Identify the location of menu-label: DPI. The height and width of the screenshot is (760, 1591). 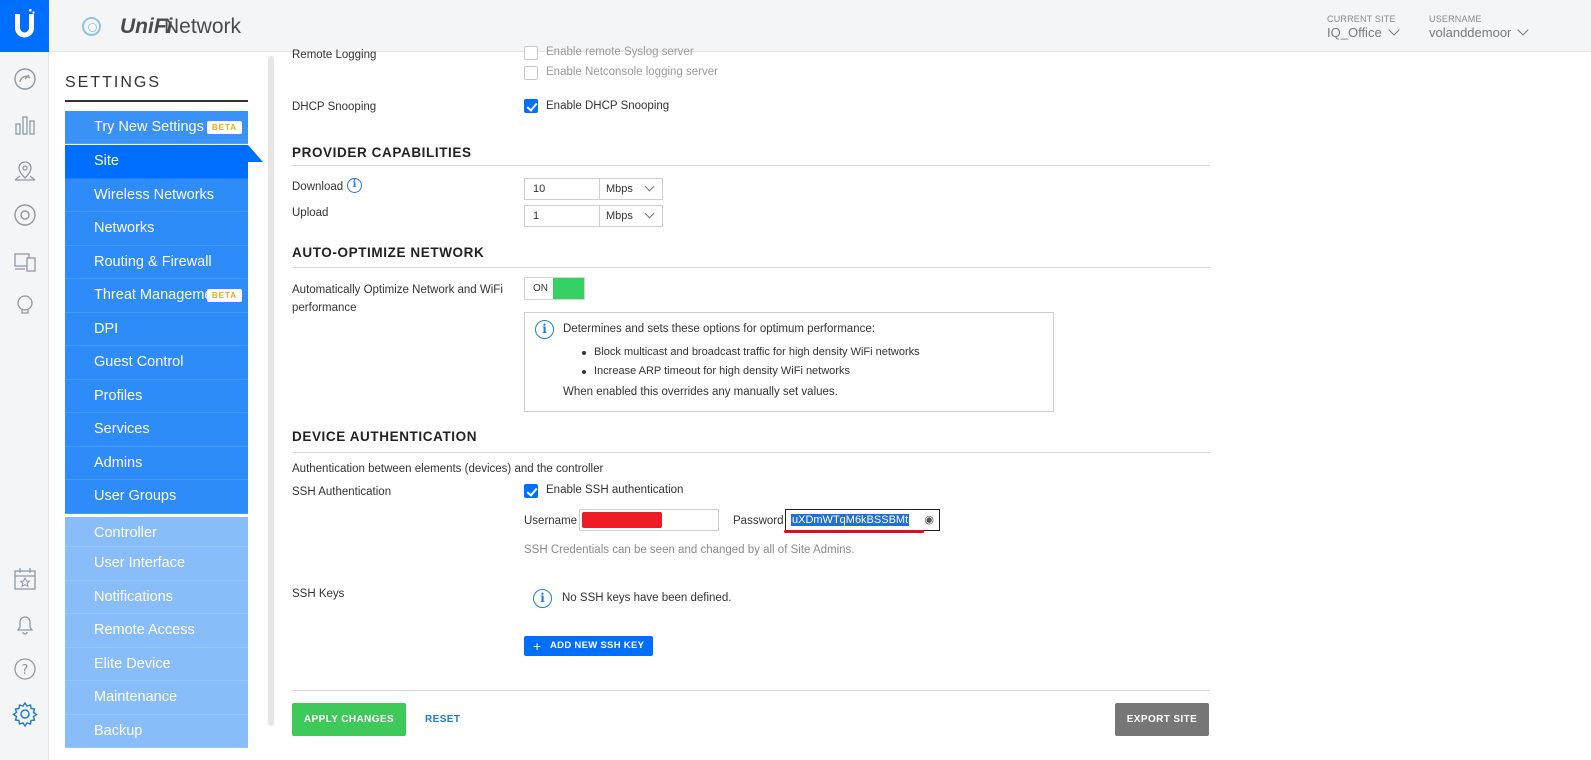
(106, 328).